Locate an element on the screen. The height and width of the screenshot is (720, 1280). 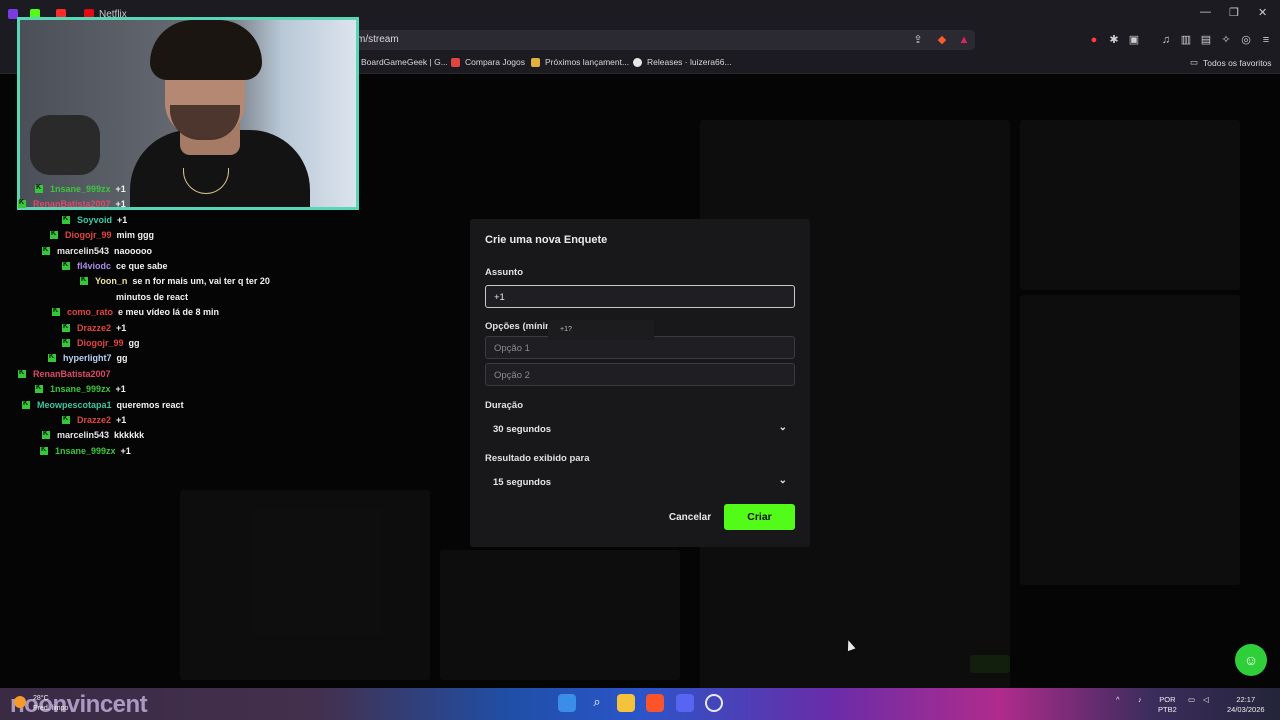
bookmark-compara-jogos: Compara Jogos is located at coordinates (488, 62).